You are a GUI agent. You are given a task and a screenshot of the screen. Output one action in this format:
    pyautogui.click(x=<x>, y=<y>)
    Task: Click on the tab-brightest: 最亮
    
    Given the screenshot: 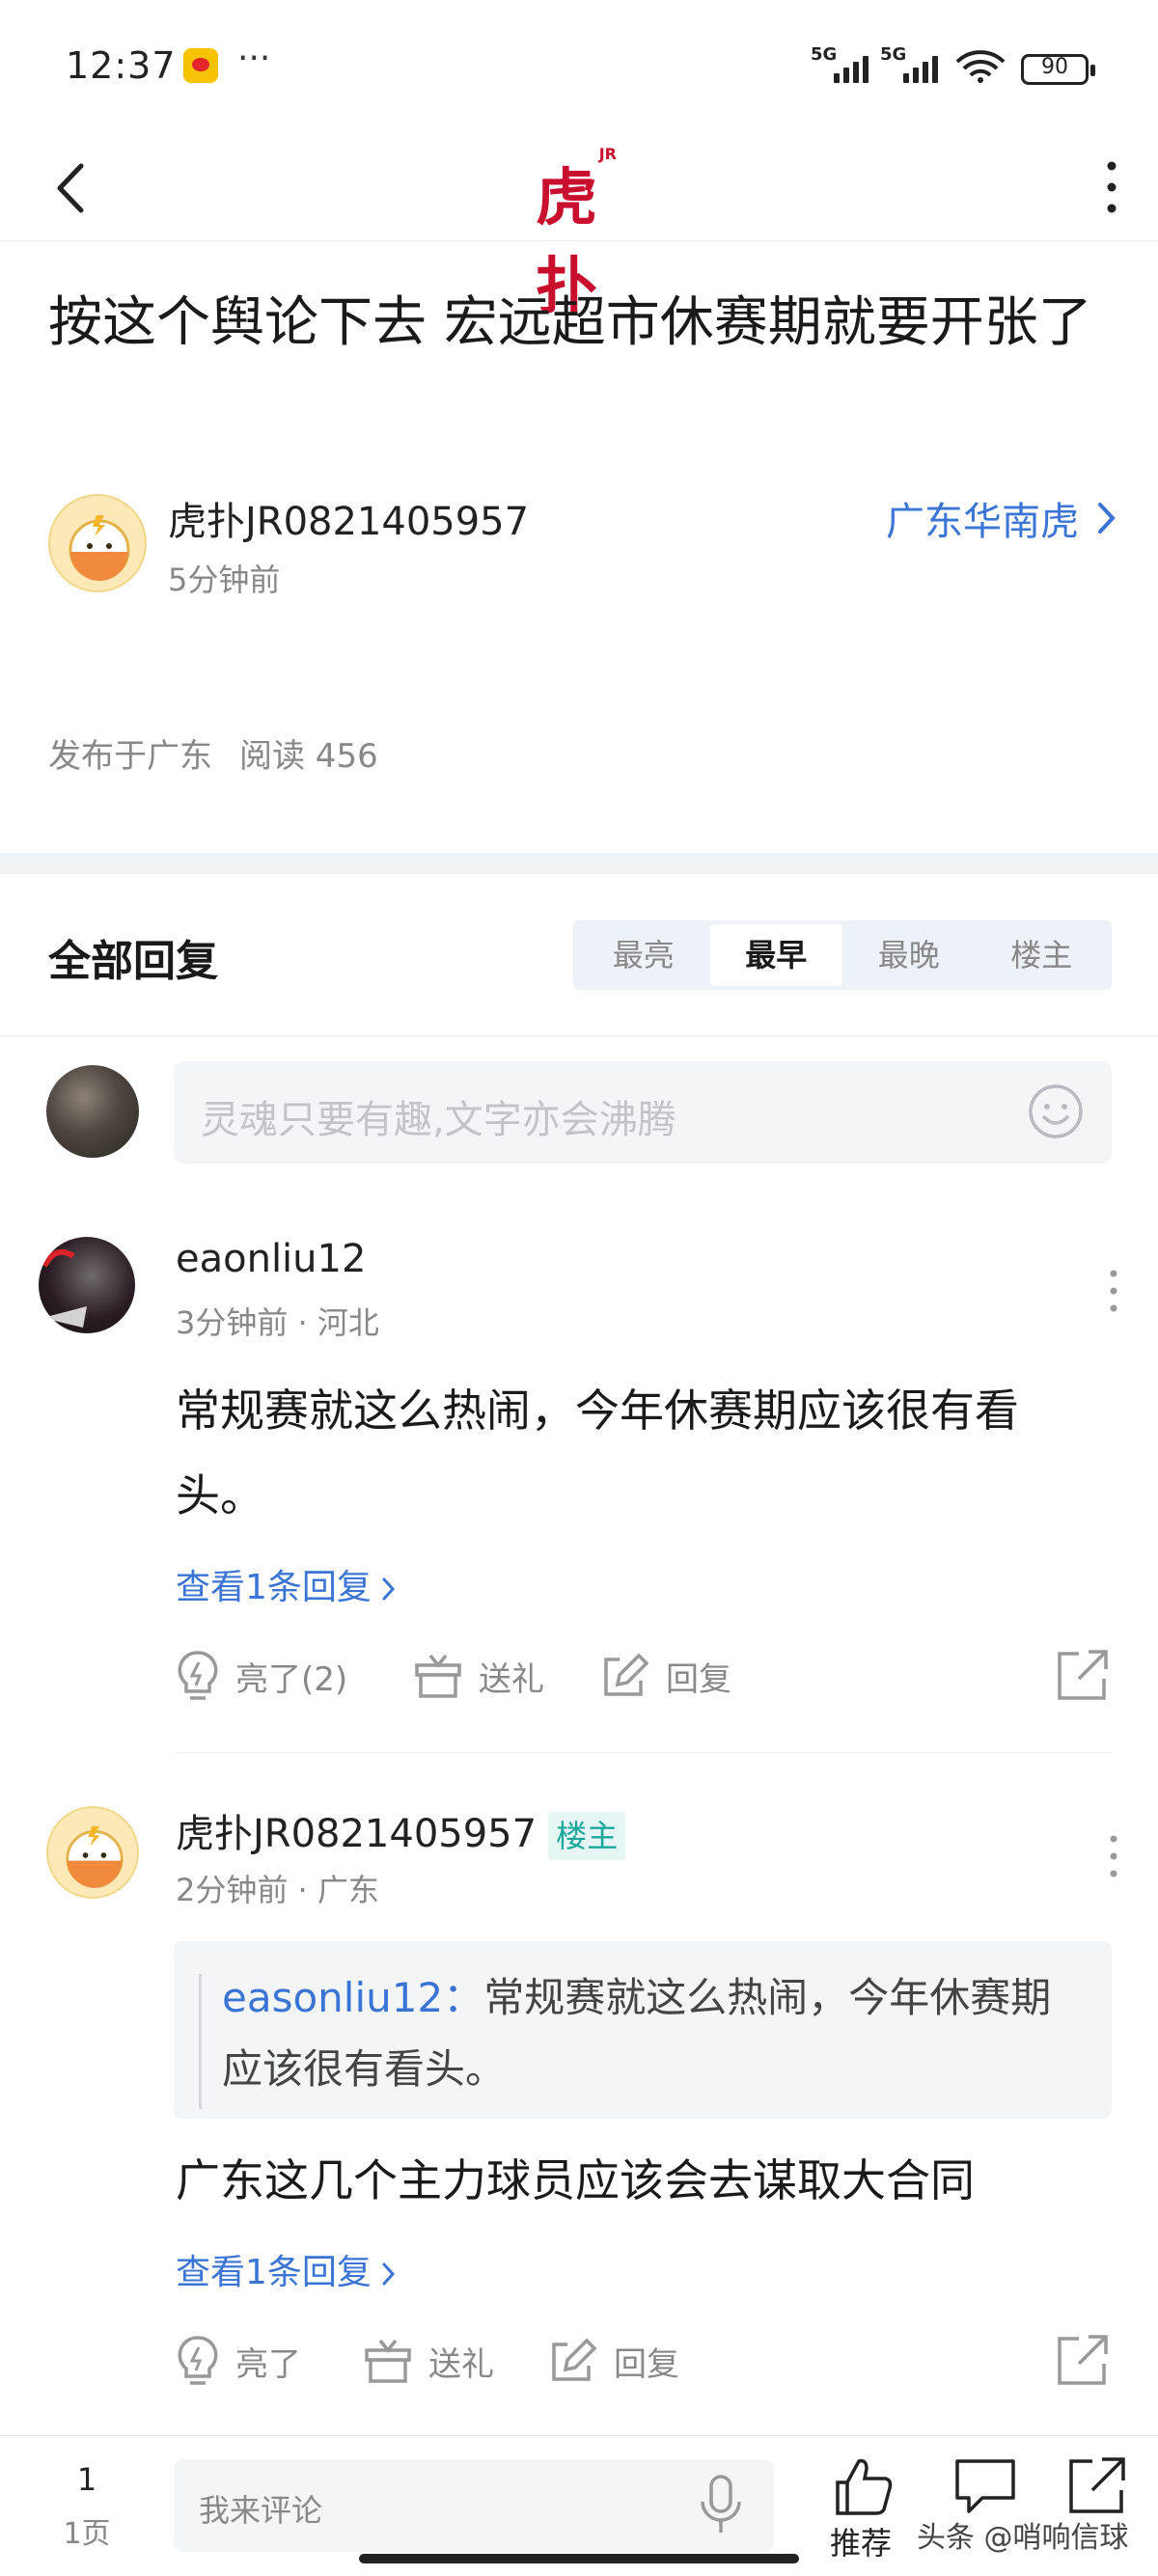 What is the action you would take?
    pyautogui.click(x=643, y=955)
    